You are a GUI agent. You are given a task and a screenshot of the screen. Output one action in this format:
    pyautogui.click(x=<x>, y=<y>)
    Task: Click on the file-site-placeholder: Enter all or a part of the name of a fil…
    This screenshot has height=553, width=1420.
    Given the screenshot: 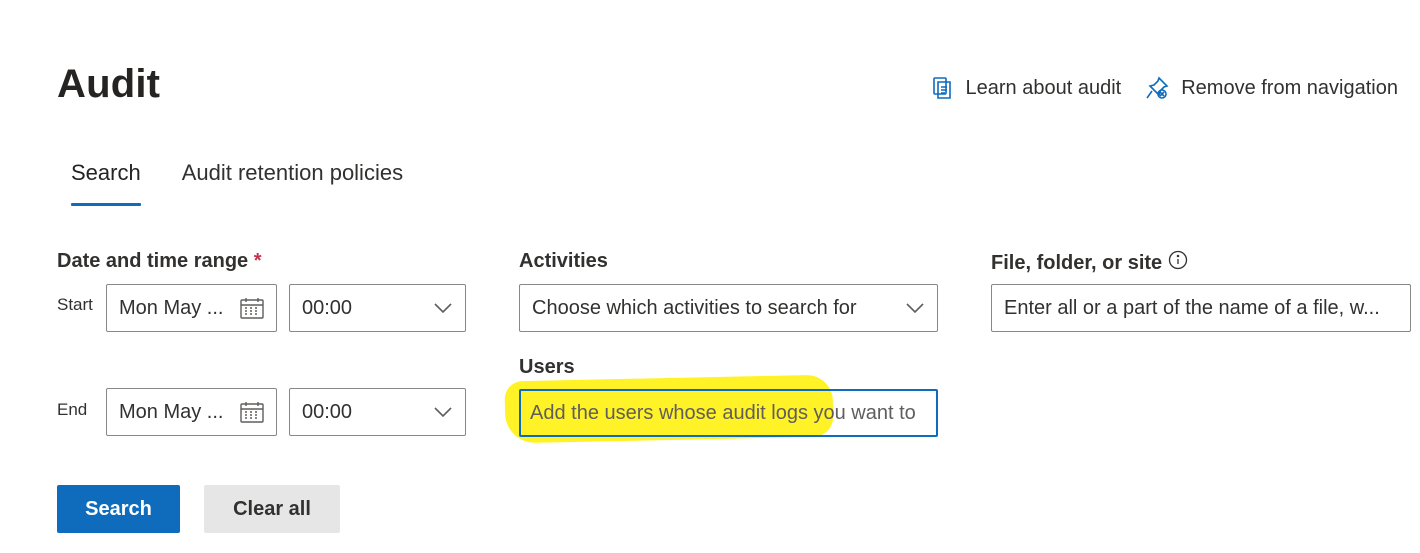 What is the action you would take?
    pyautogui.click(x=1192, y=307)
    